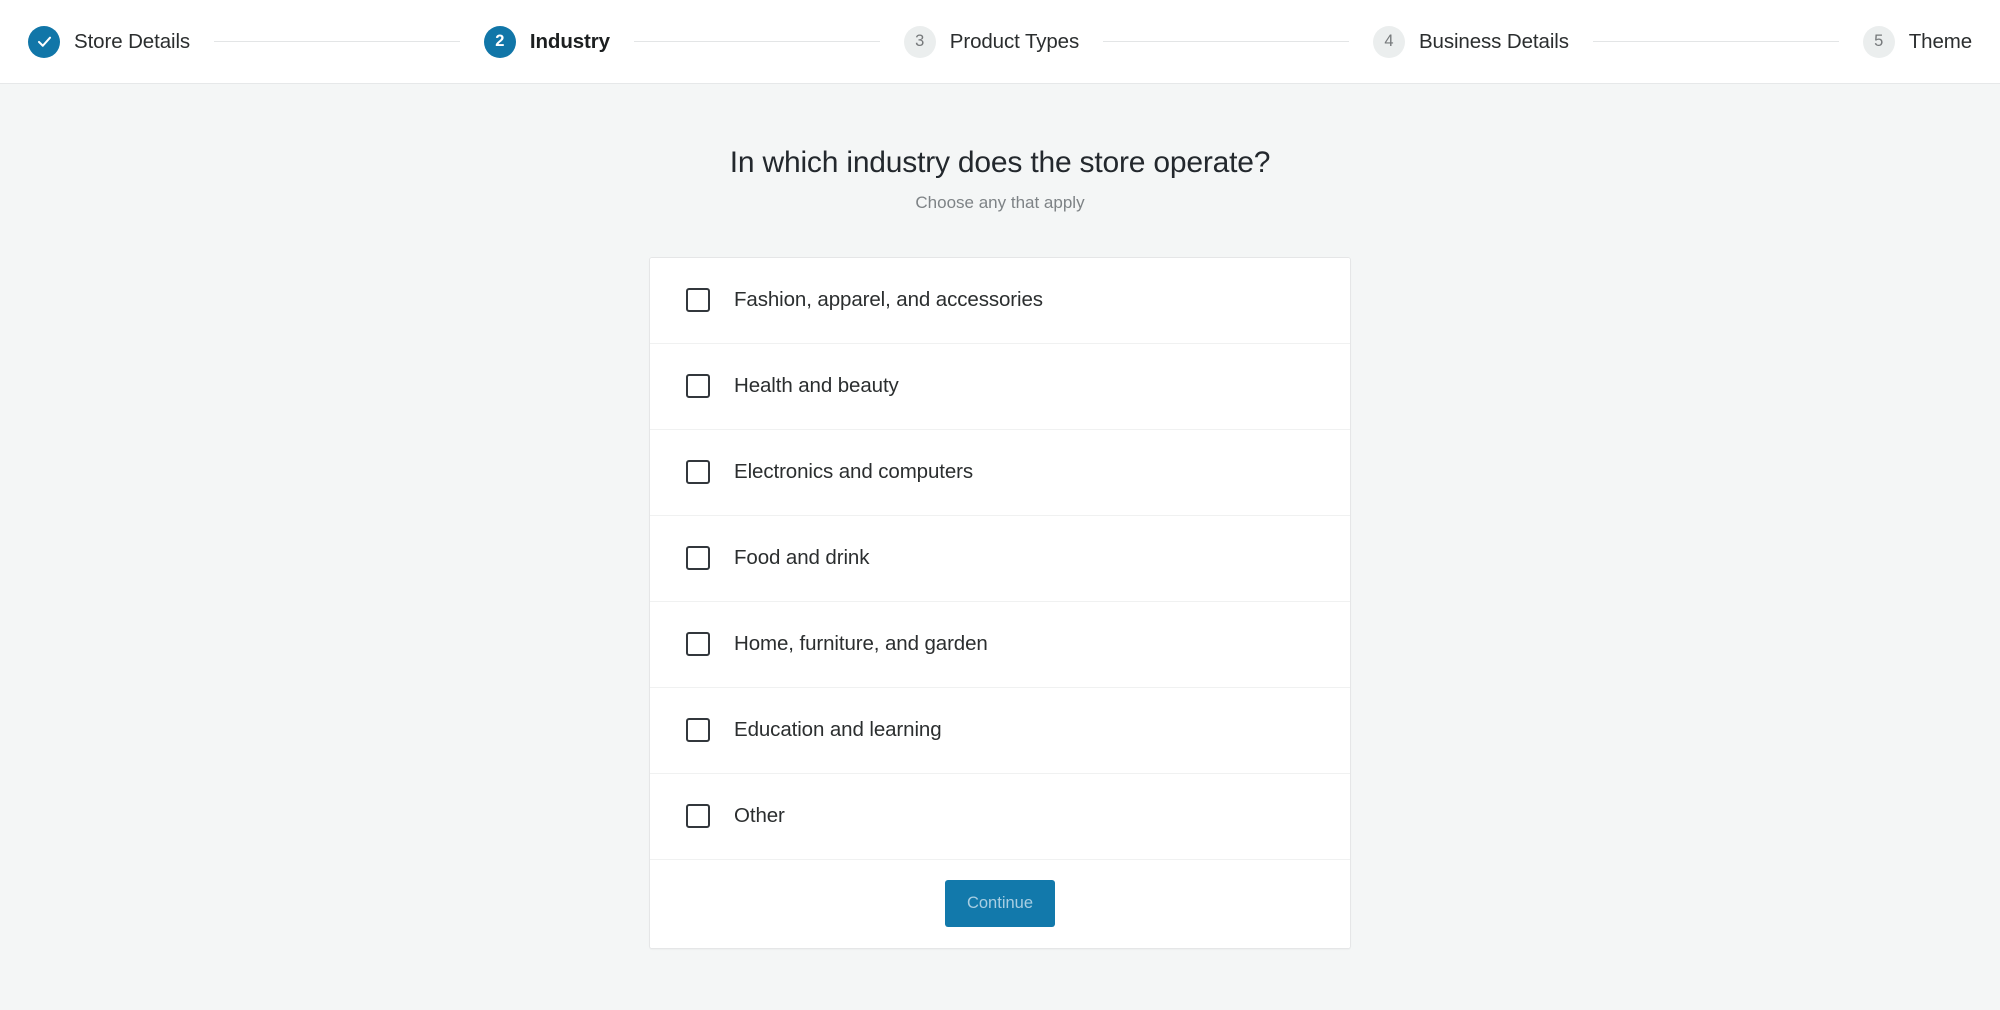 The width and height of the screenshot is (2000, 1010). I want to click on industry-option-label: Home, furniture, and garden, so click(861, 643).